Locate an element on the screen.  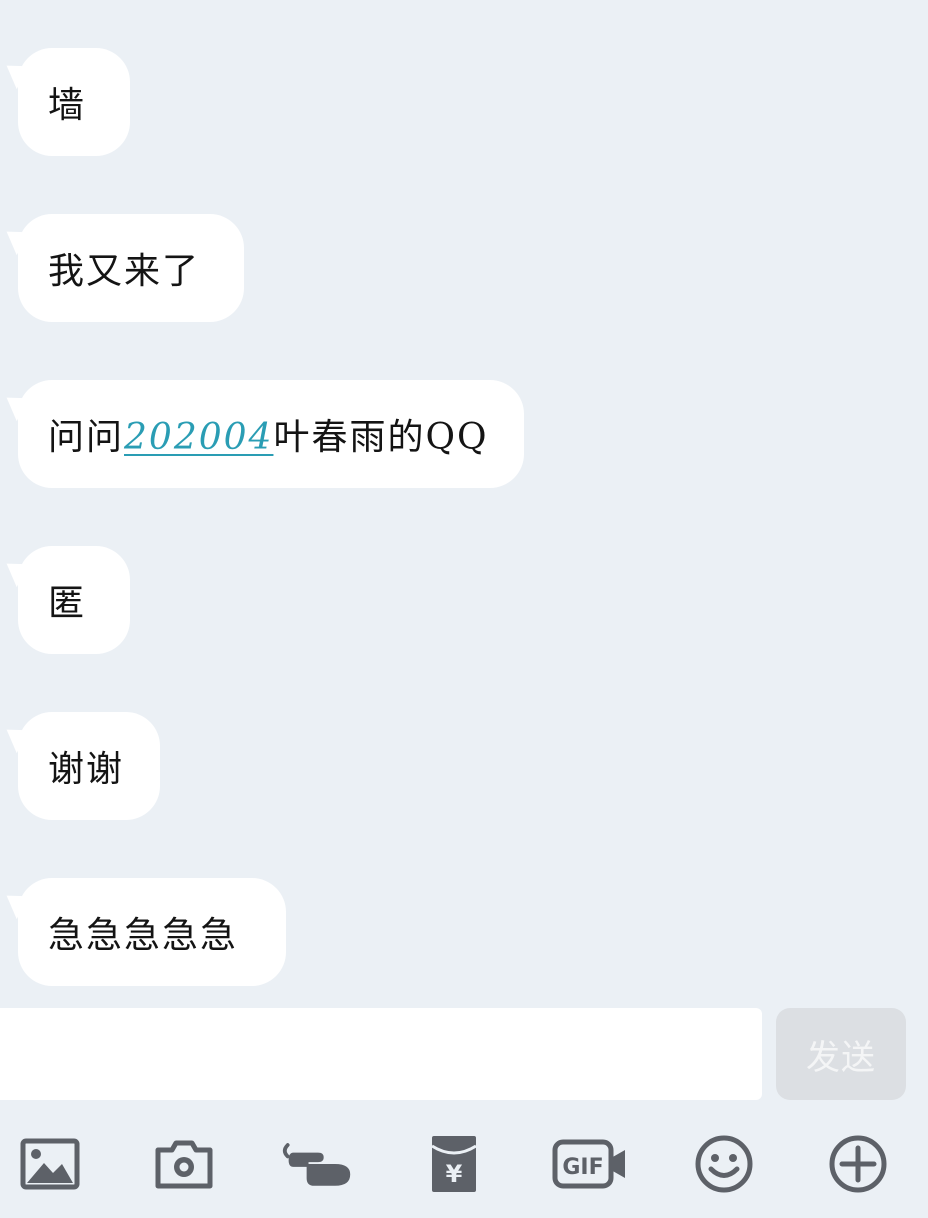
message-input is located at coordinates (381, 1054).